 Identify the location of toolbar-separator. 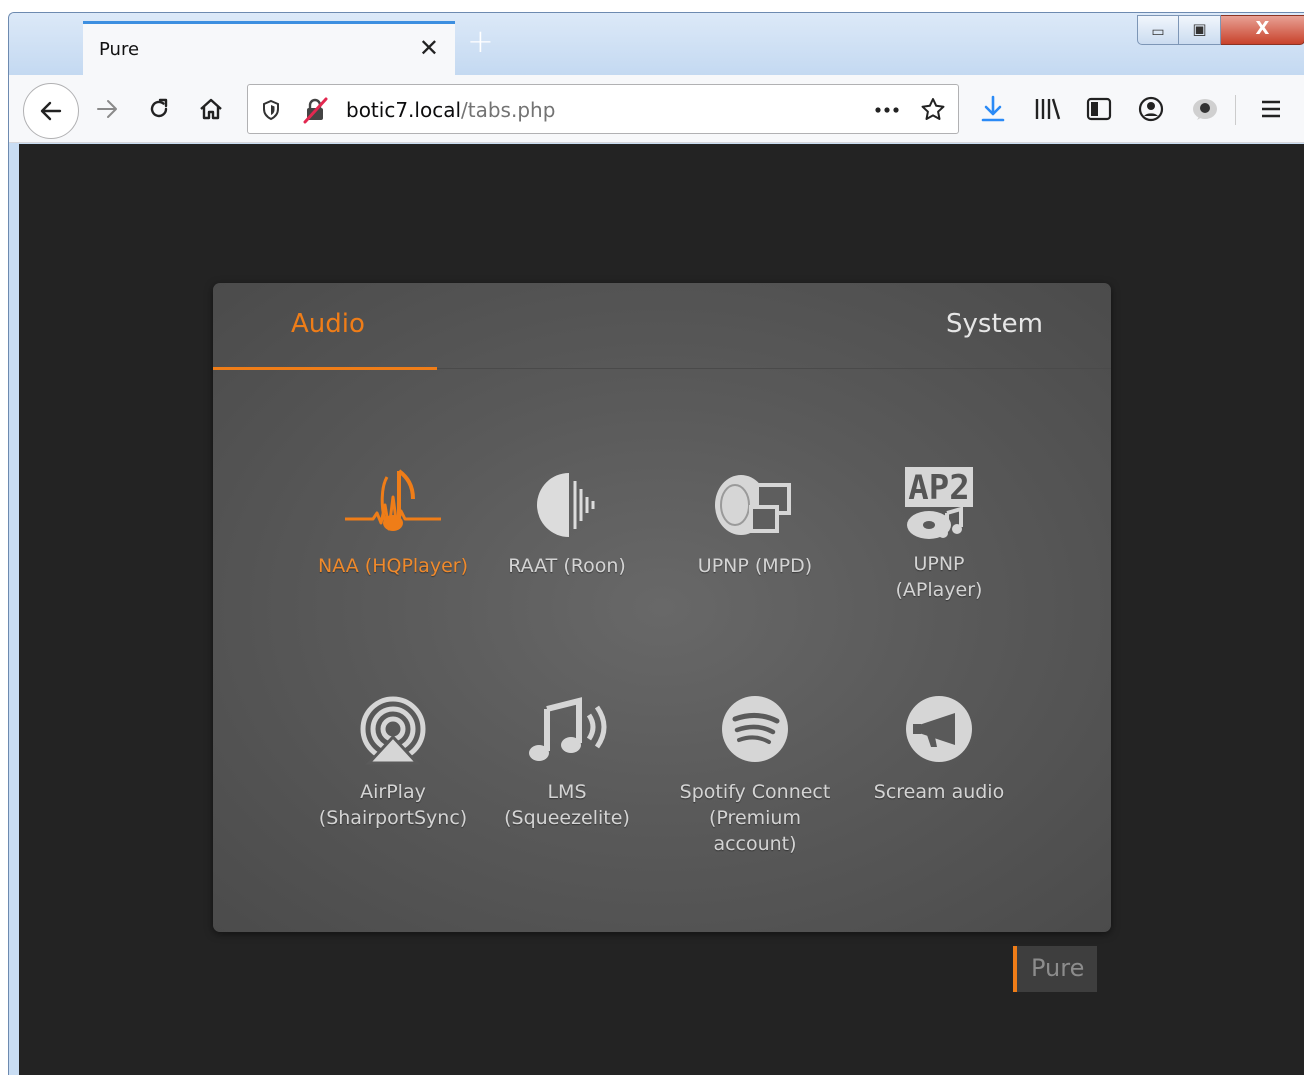
(1235, 110).